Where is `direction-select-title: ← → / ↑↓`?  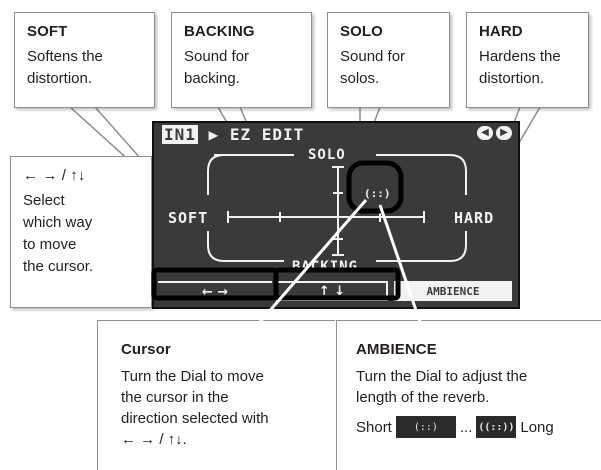
direction-select-title: ← → / ↑↓ is located at coordinates (54, 175).